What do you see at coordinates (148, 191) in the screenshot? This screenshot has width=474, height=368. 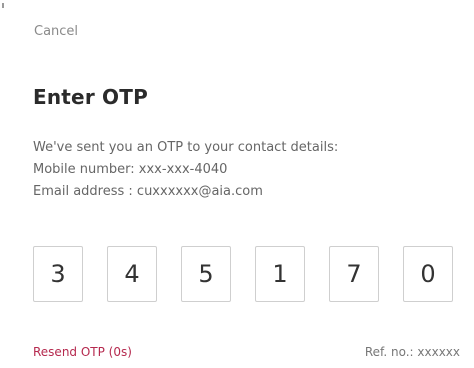 I see `email-address-text: Email address : cuxxxxxx@aia.com` at bounding box center [148, 191].